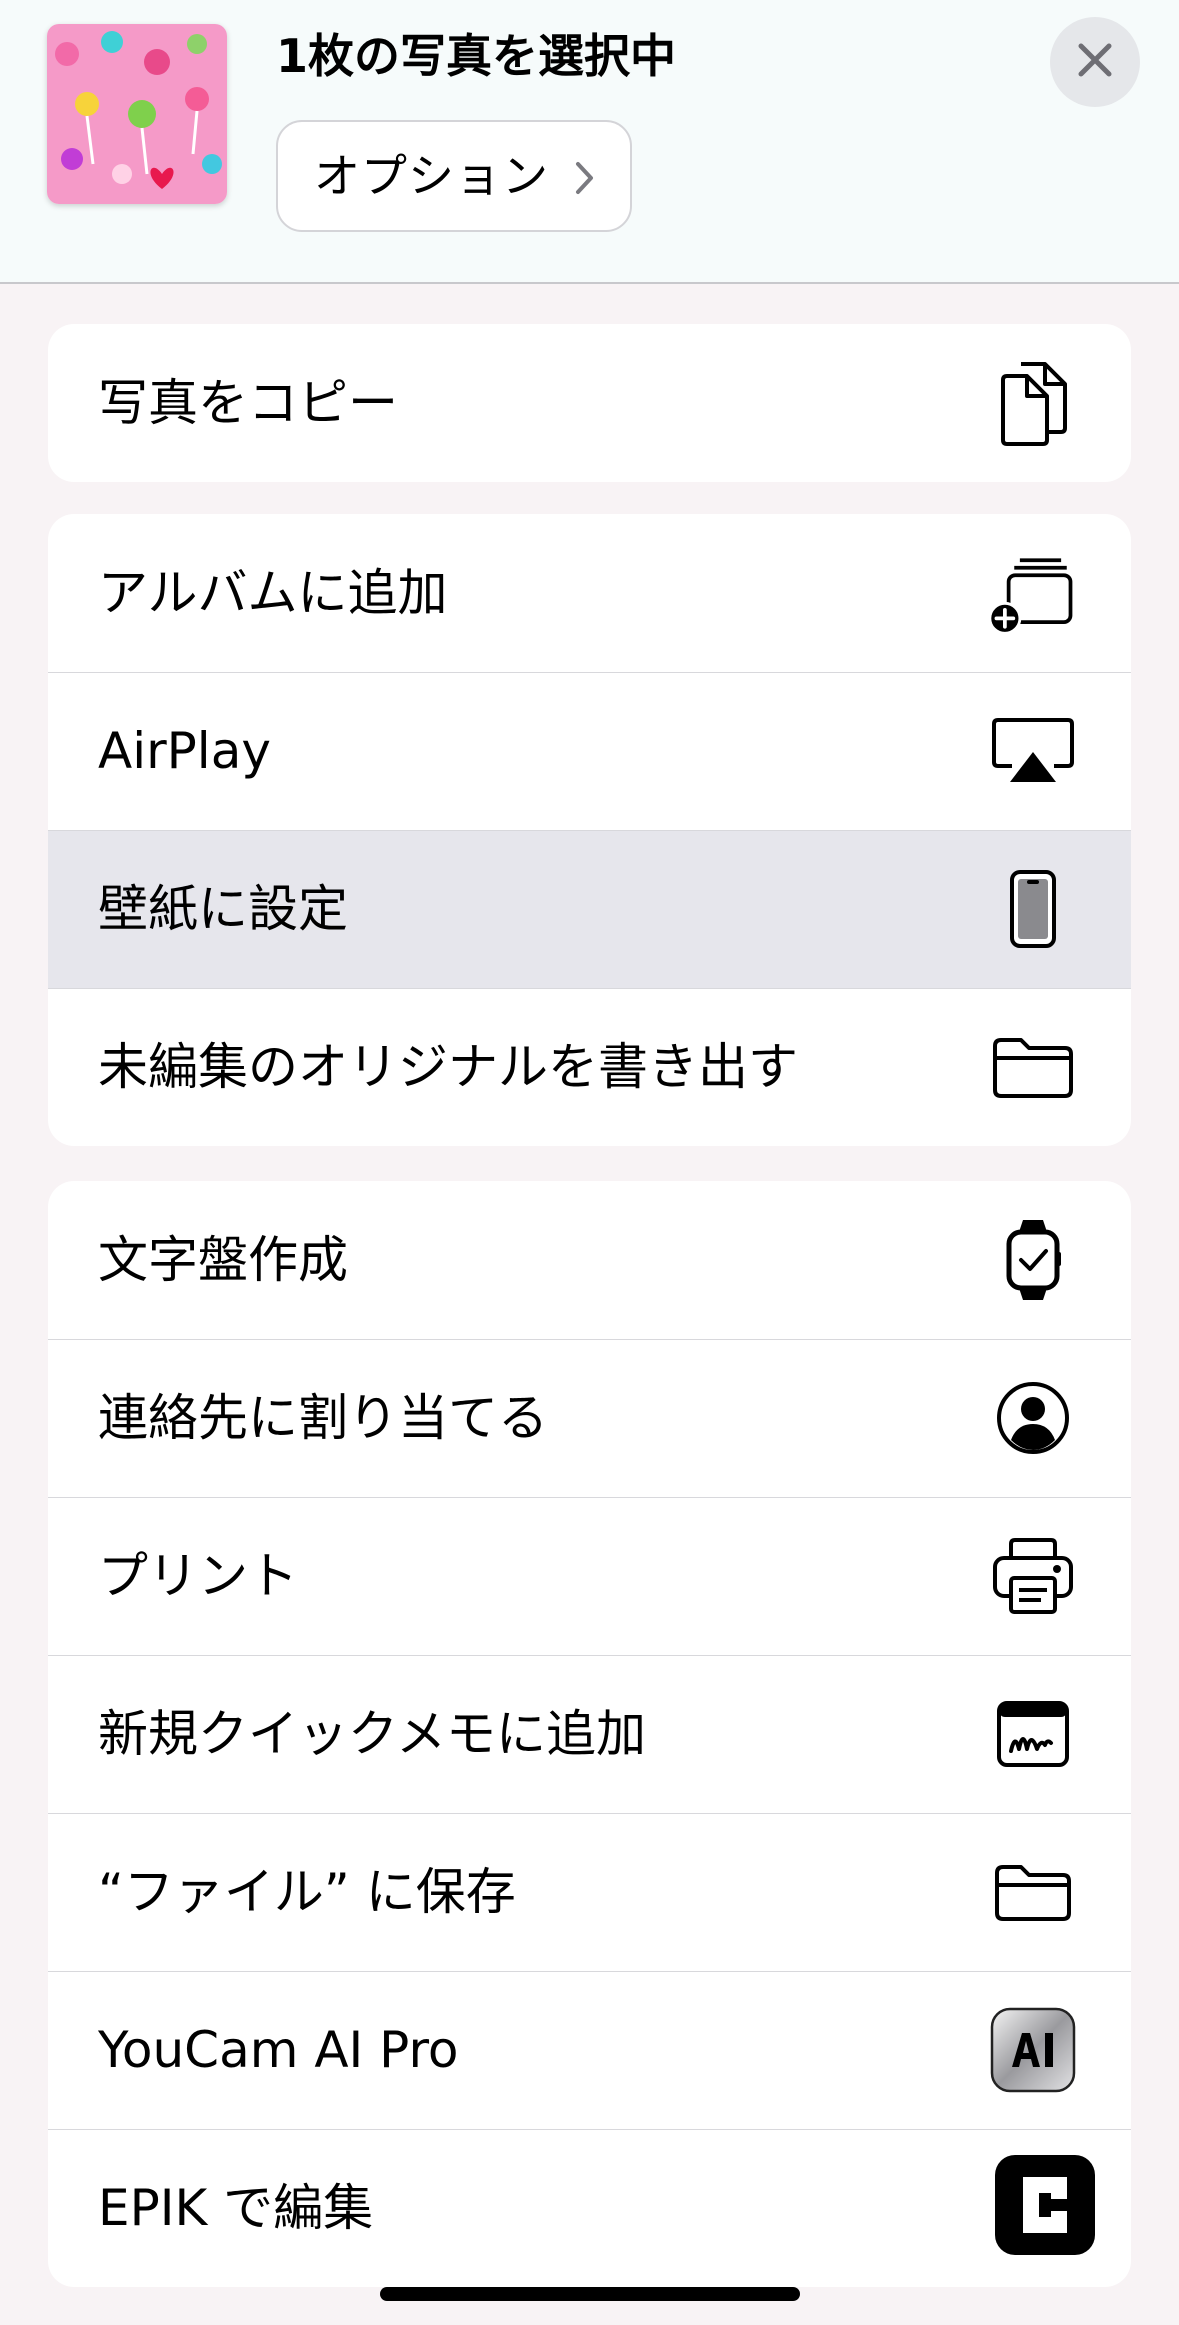 The image size is (1179, 2325). Describe the element at coordinates (278, 2050) in the screenshot. I see `action-label: YouCam AI Pro` at that location.